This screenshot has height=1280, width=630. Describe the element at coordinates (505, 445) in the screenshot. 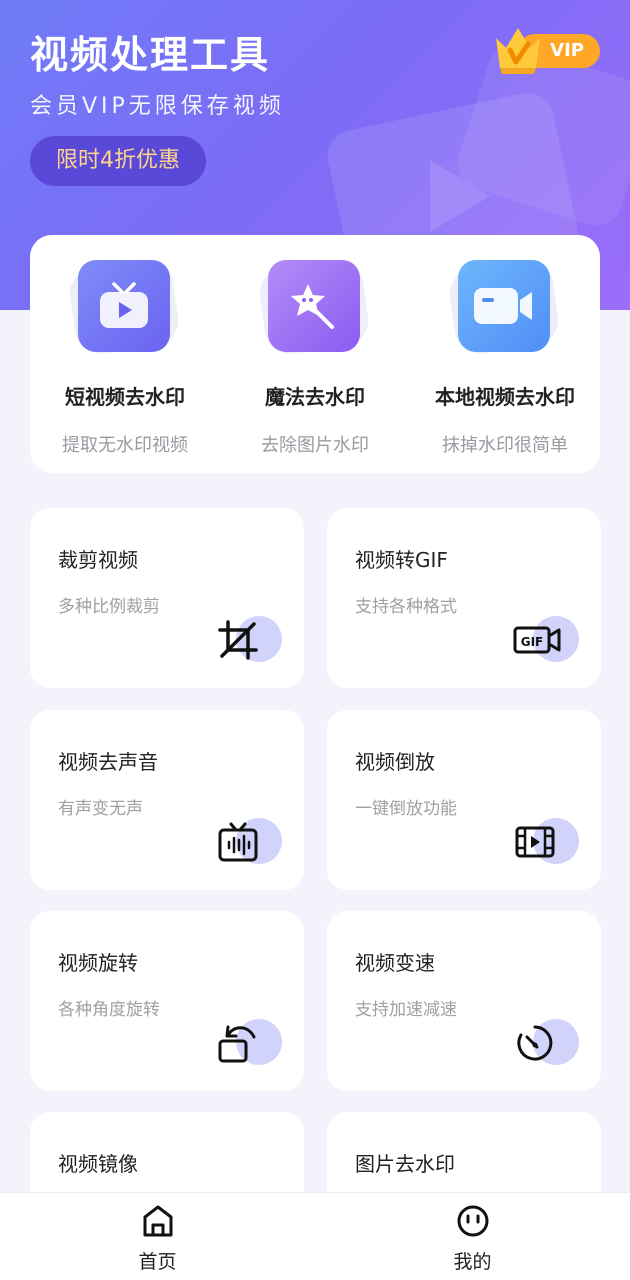

I see `feature-desc: 抹掉水印很简单` at that location.